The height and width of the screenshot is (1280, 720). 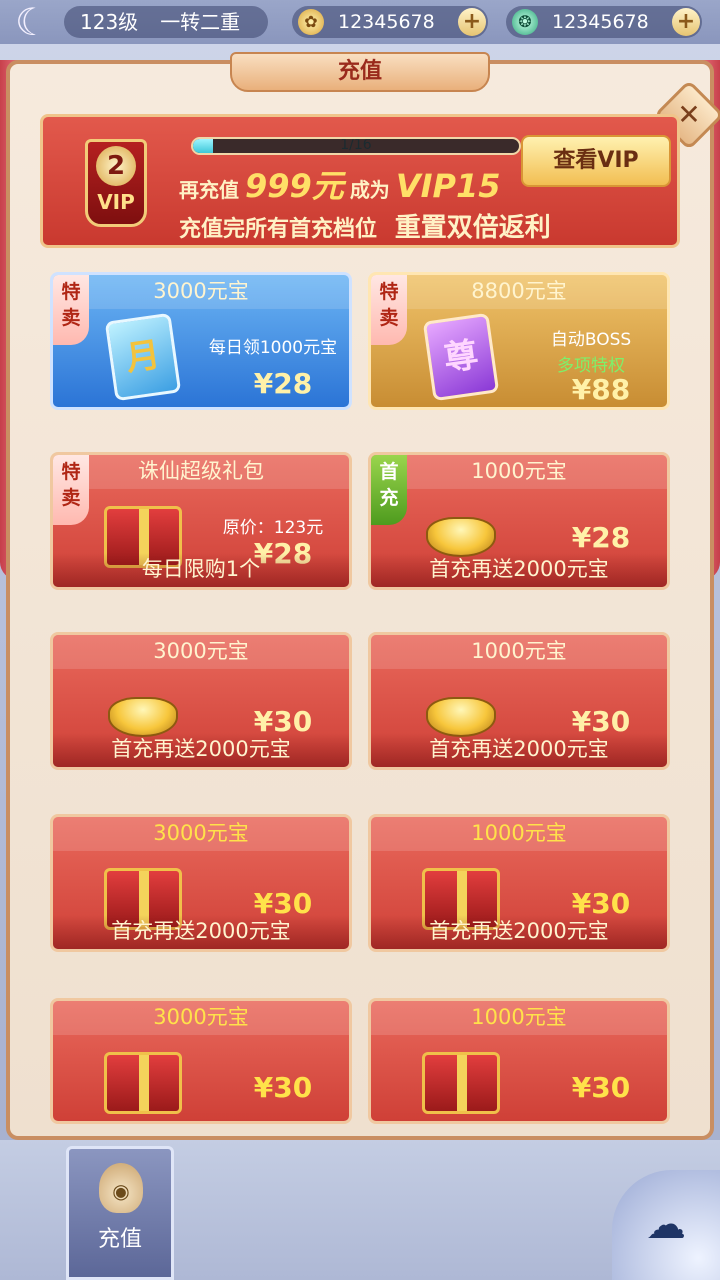 What do you see at coordinates (448, 186) in the screenshot?
I see `vip-line1-target: VIP15` at bounding box center [448, 186].